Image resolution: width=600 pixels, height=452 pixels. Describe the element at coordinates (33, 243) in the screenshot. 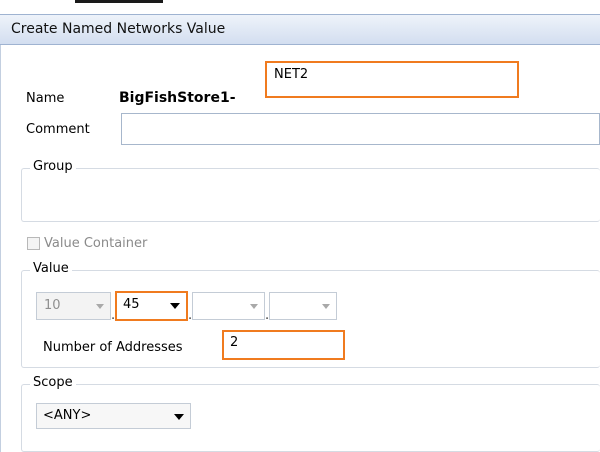

I see `value-container-checkbox` at that location.